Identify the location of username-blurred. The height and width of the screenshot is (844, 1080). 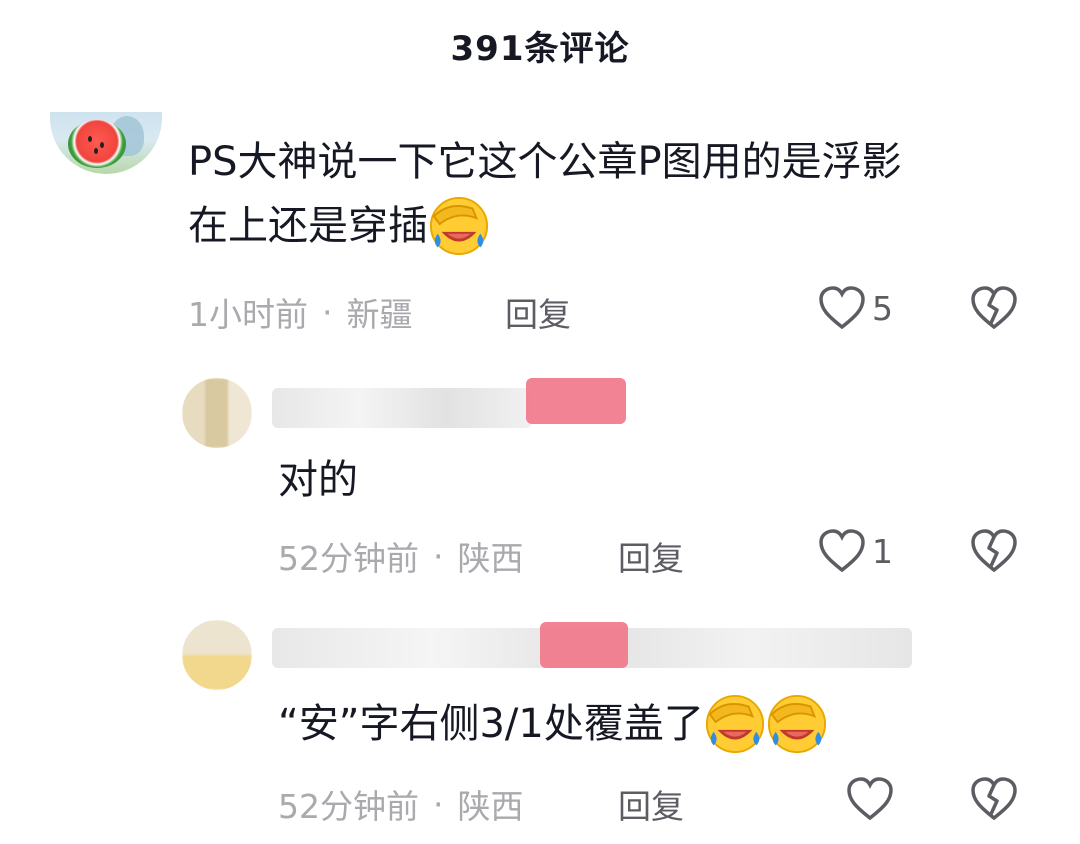
(402, 408).